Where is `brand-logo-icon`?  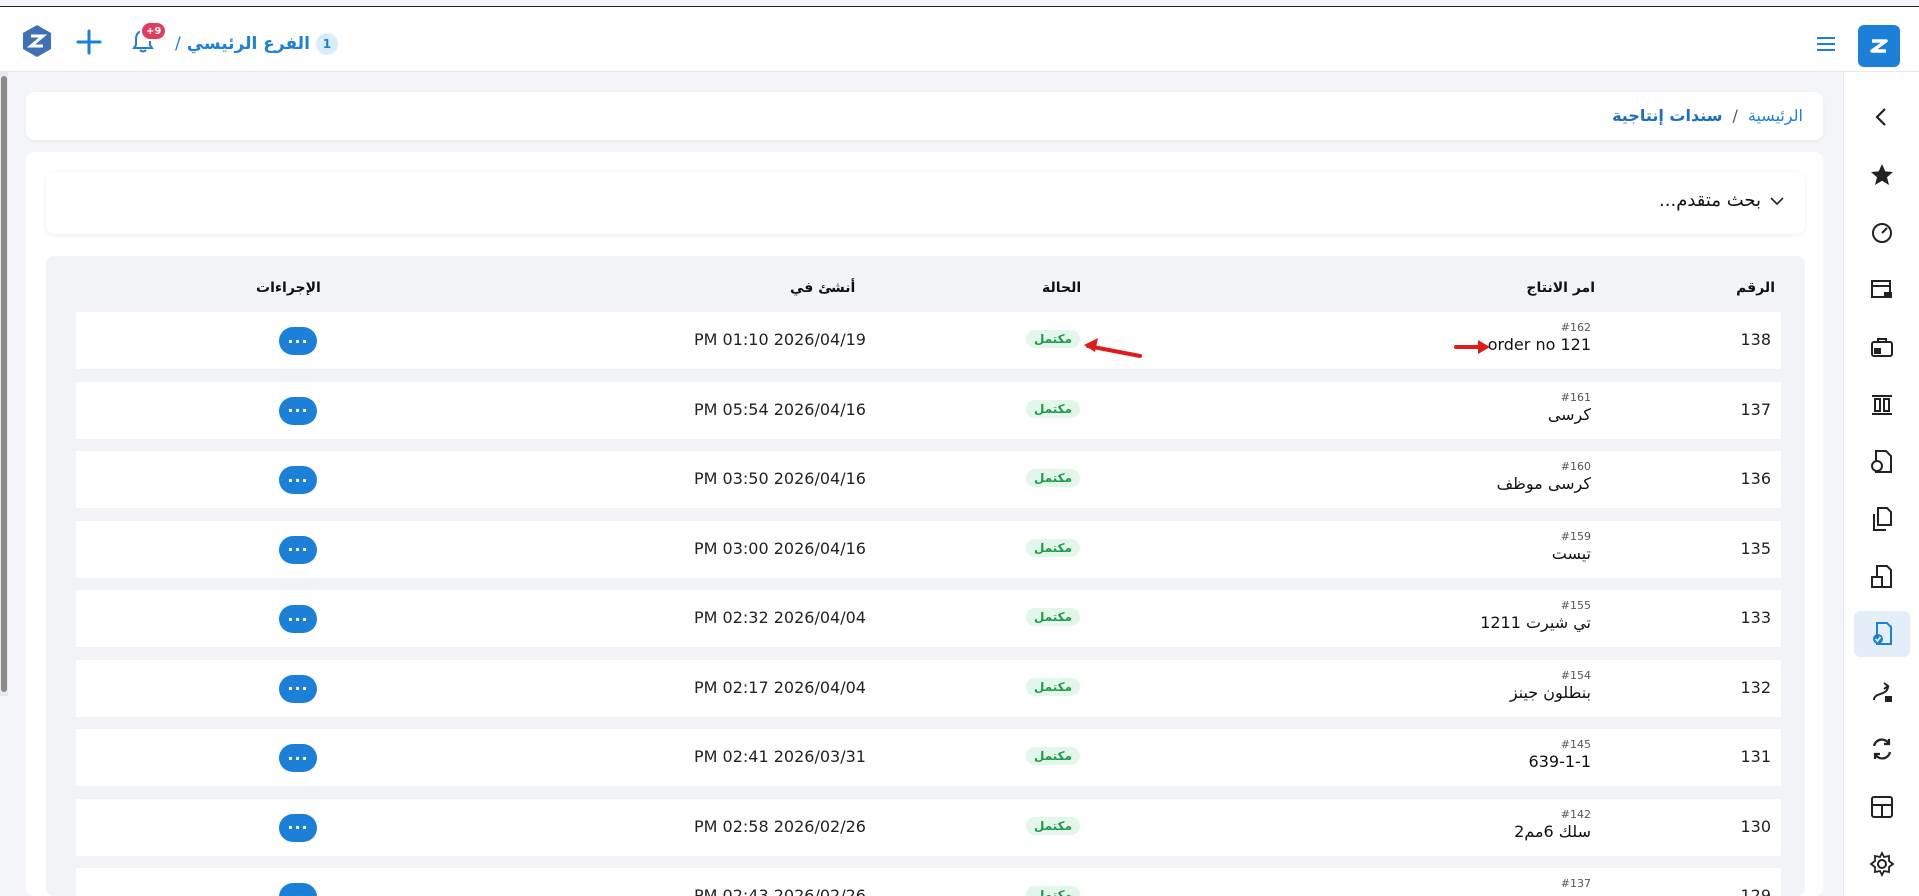
brand-logo-icon is located at coordinates (1879, 46).